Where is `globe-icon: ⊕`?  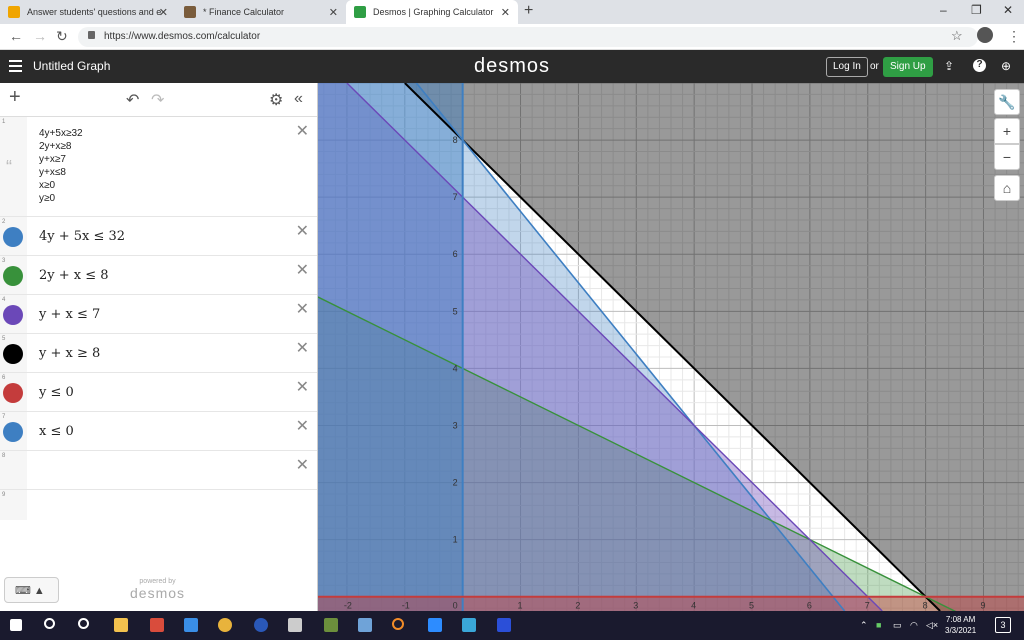
globe-icon: ⊕ is located at coordinates (1006, 66).